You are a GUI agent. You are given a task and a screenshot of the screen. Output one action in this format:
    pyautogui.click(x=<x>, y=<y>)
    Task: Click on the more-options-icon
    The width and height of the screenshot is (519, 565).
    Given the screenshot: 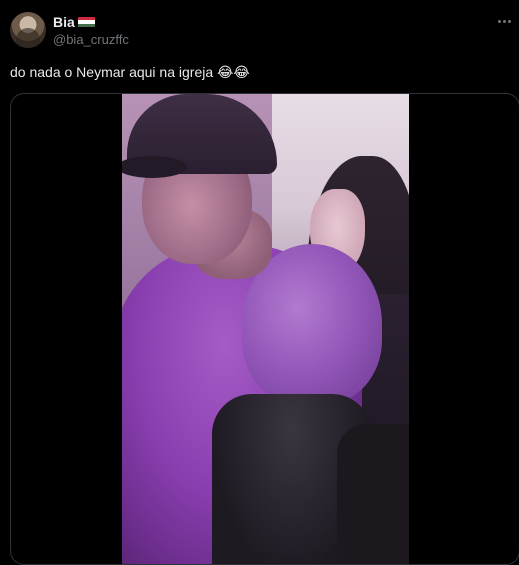 What is the action you would take?
    pyautogui.click(x=504, y=21)
    